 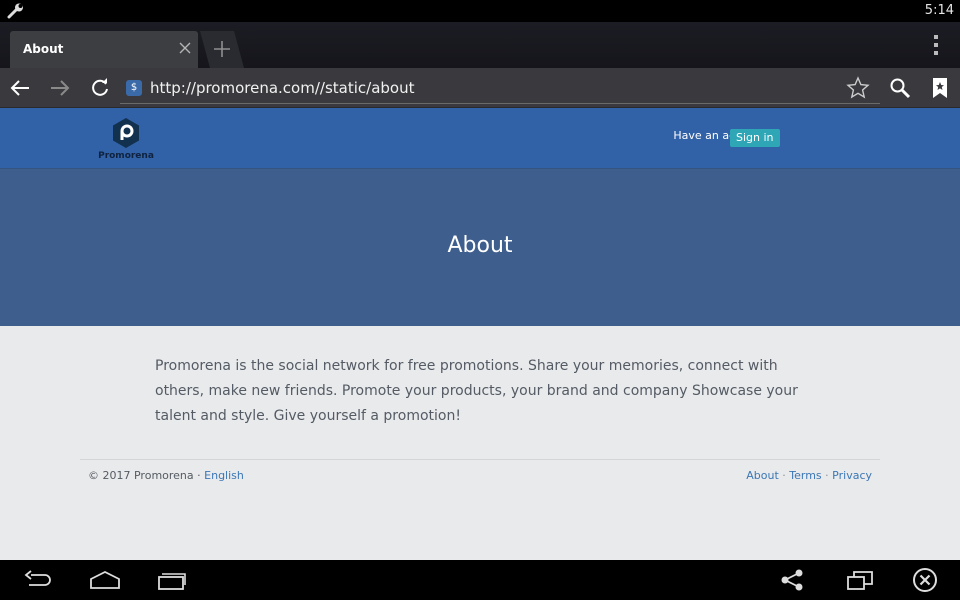 I want to click on recent-apps-icon, so click(x=172, y=580).